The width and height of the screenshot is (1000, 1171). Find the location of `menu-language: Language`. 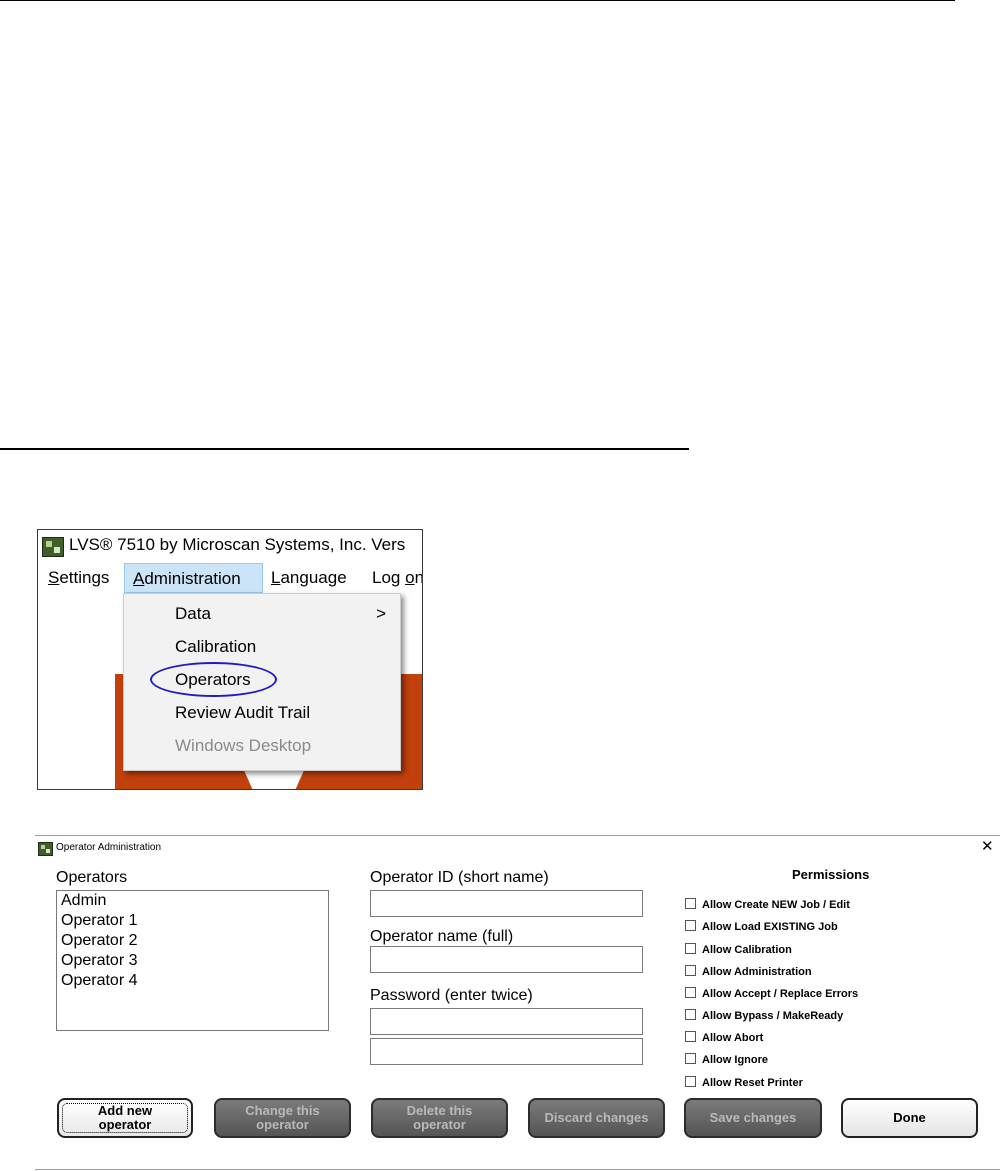

menu-language: Language is located at coordinates (309, 578).